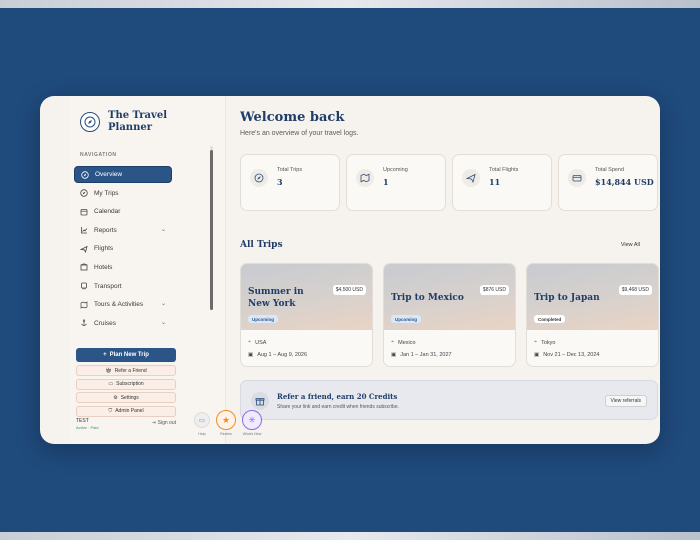 The image size is (700, 540). What do you see at coordinates (495, 182) in the screenshot?
I see `stat-value: 11` at bounding box center [495, 182].